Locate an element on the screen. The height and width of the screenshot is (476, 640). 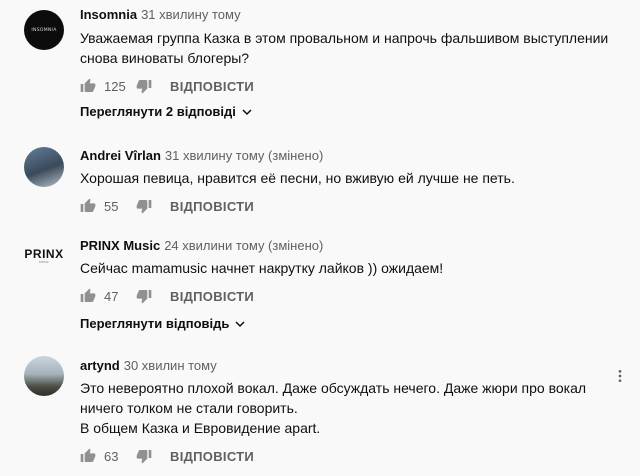
view-replies-button: Переглянути 2 відповіді is located at coordinates (166, 111).